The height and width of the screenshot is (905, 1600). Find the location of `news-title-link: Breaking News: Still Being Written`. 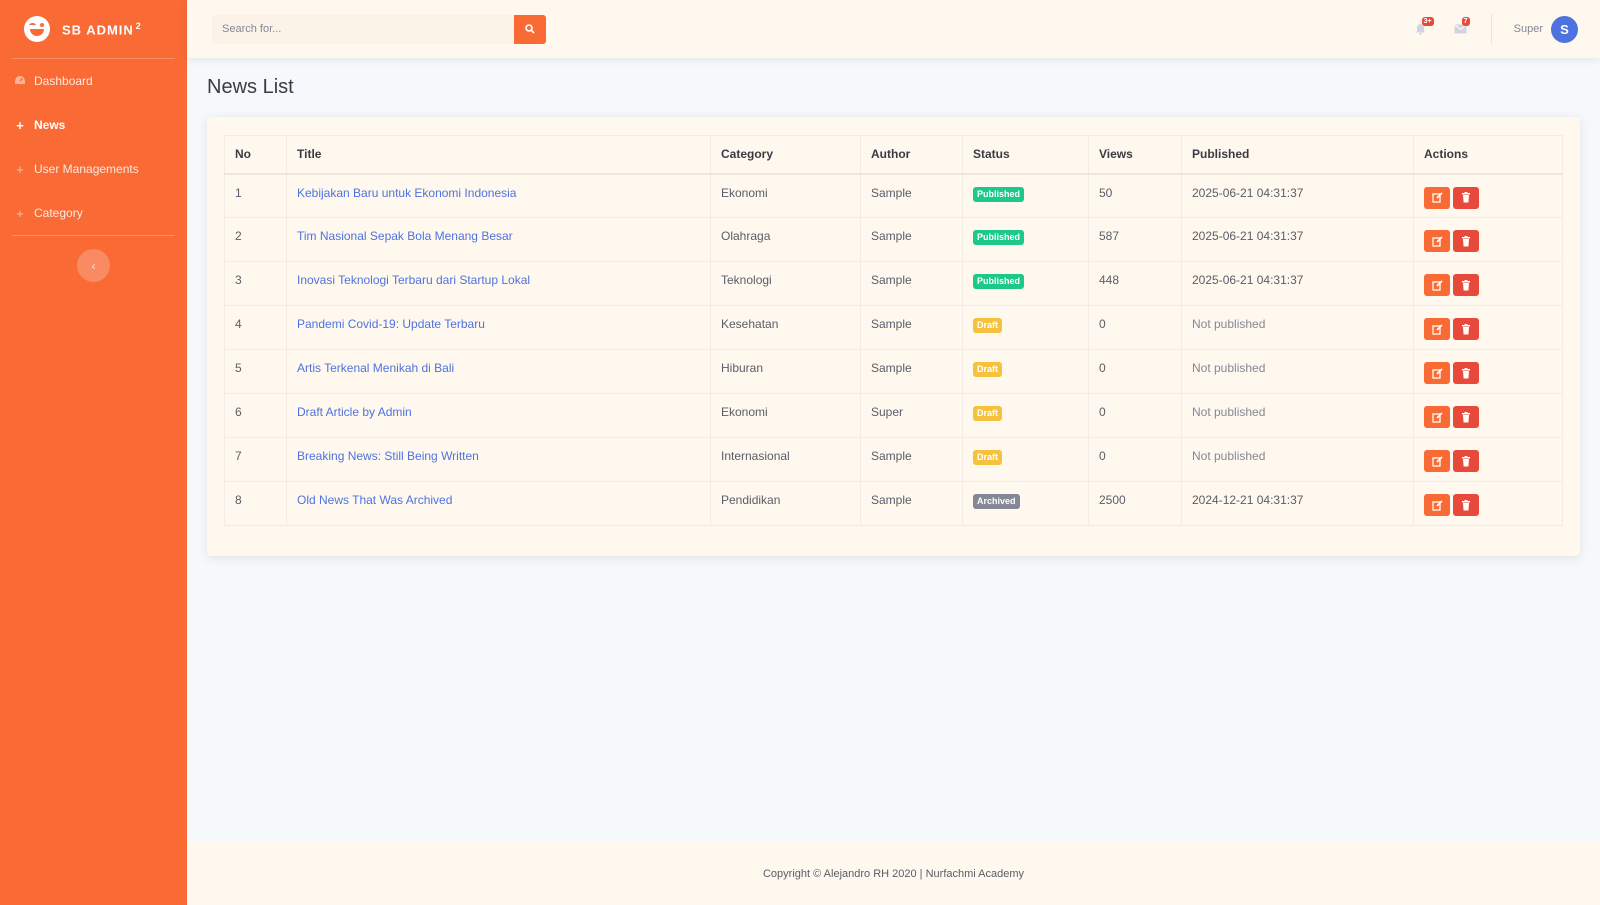

news-title-link: Breaking News: Still Being Written is located at coordinates (498, 459).